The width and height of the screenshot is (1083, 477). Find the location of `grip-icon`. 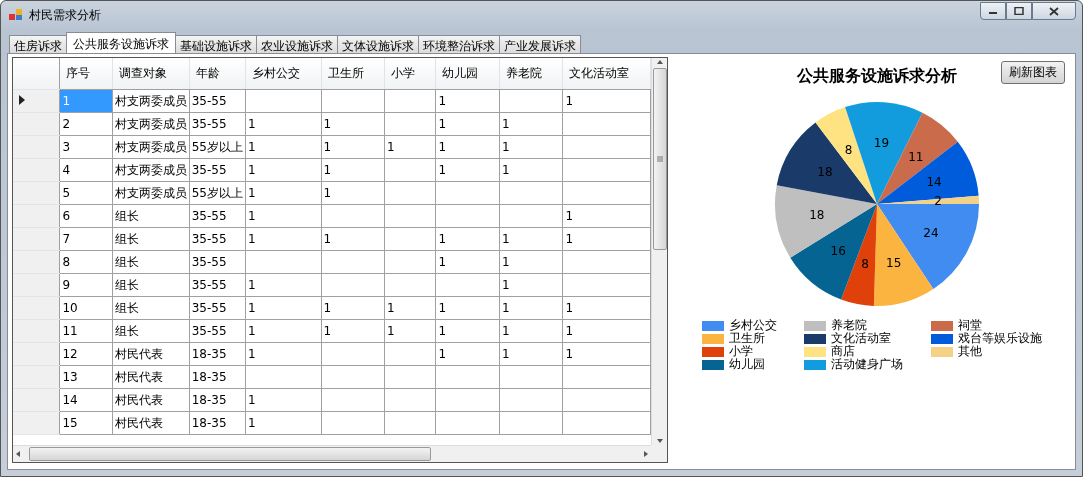

grip-icon is located at coordinates (659, 159).